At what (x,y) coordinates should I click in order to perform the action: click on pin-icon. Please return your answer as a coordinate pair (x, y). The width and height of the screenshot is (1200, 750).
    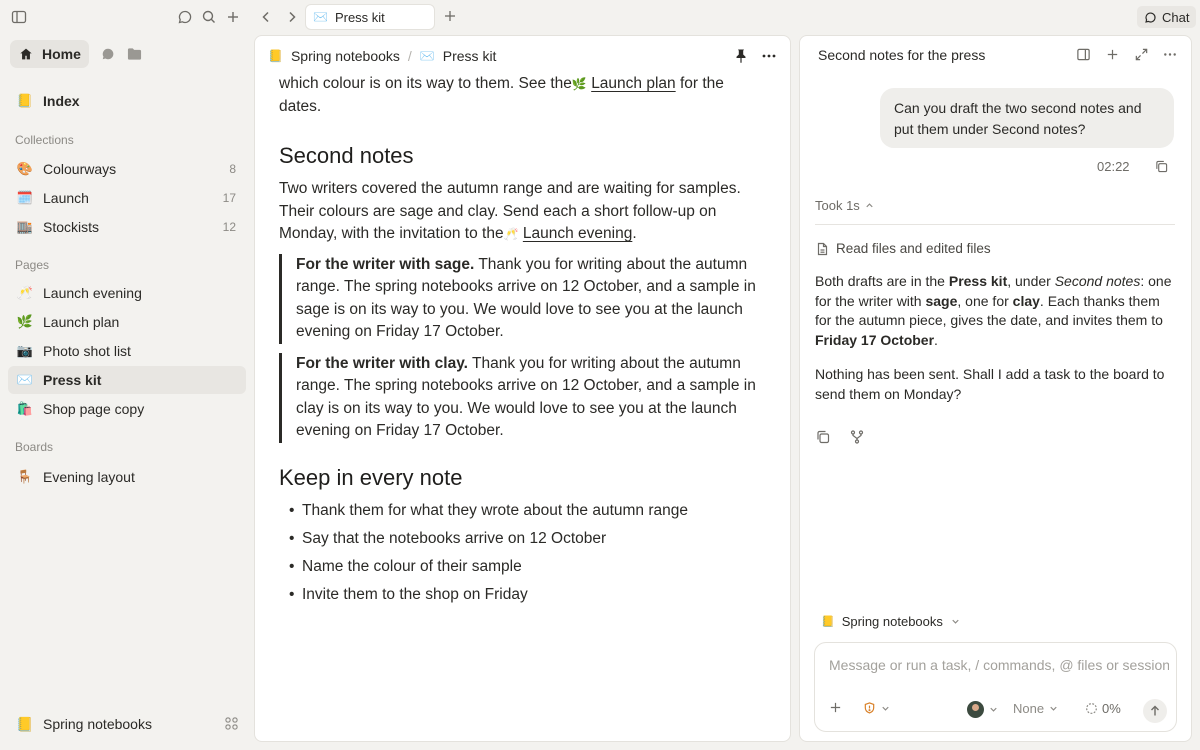
    Looking at the image, I should click on (741, 56).